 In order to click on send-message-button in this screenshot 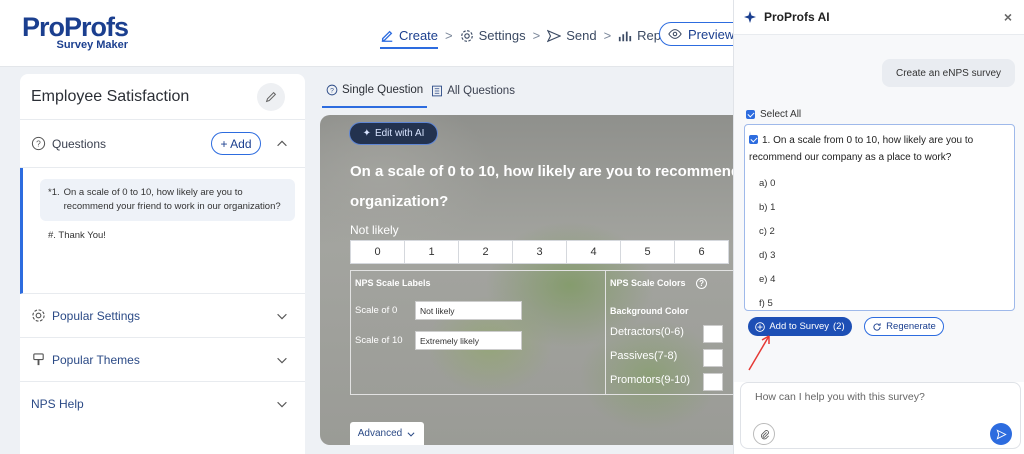, I will do `click(1001, 434)`.